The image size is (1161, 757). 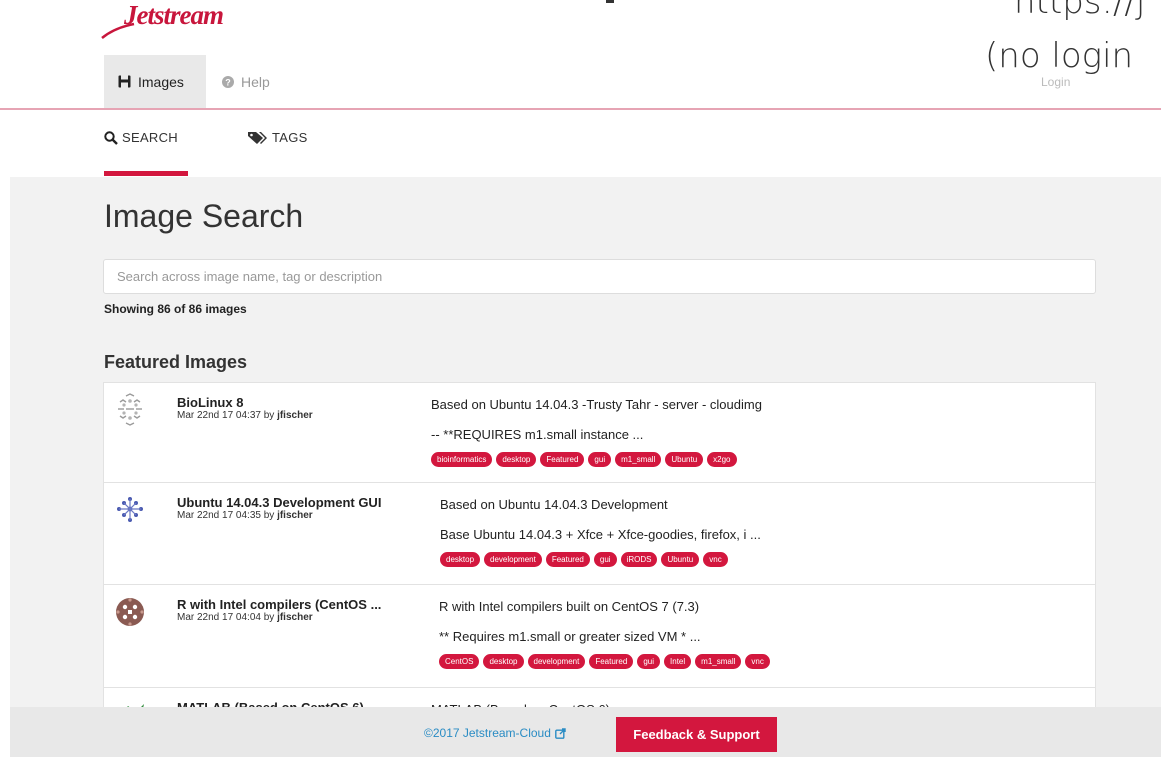 What do you see at coordinates (585, 732) in the screenshot?
I see `footer` at bounding box center [585, 732].